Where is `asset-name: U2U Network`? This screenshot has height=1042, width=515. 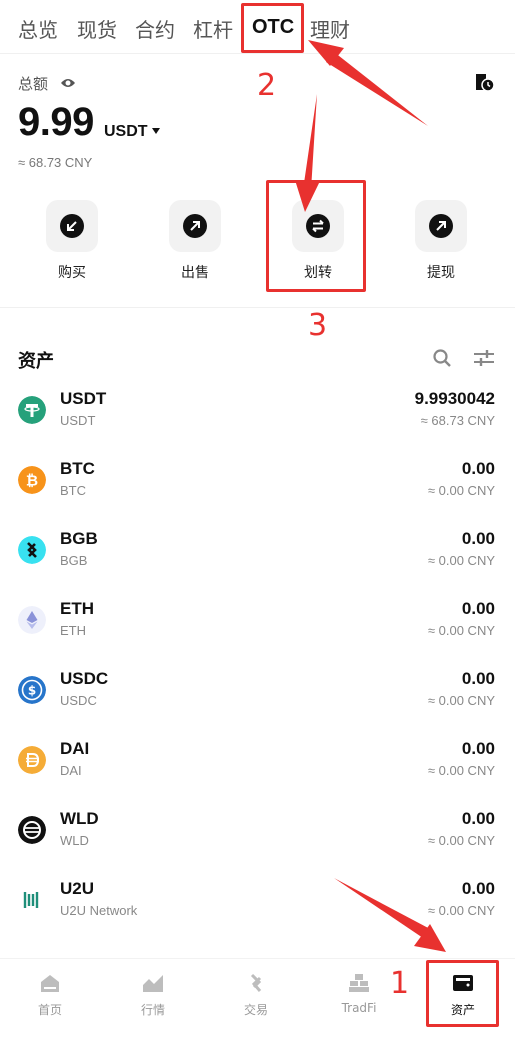
asset-name: U2U Network is located at coordinates (99, 910).